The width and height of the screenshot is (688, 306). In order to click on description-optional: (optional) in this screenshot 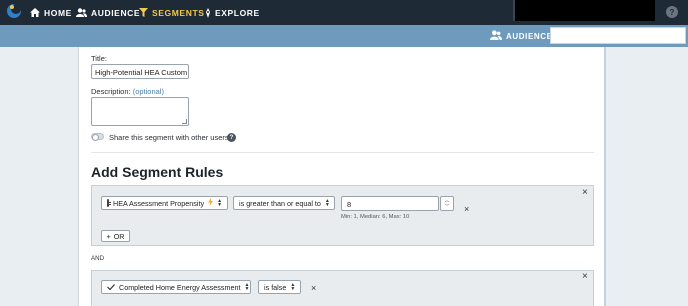, I will do `click(148, 91)`.